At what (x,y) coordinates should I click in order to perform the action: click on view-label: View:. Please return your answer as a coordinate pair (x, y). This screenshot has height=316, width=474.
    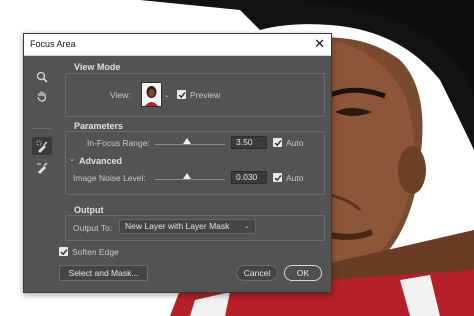
    Looking at the image, I should click on (120, 95).